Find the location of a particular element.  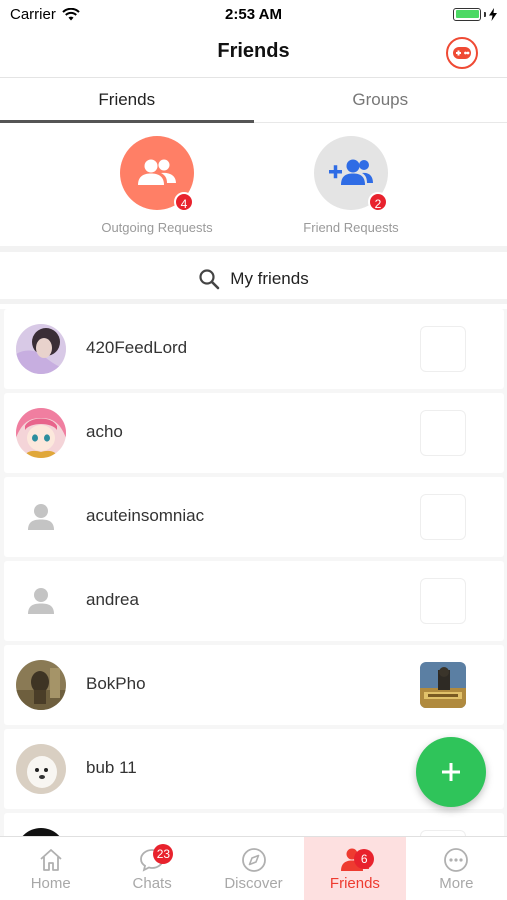

friend-row is located at coordinates (254, 824).